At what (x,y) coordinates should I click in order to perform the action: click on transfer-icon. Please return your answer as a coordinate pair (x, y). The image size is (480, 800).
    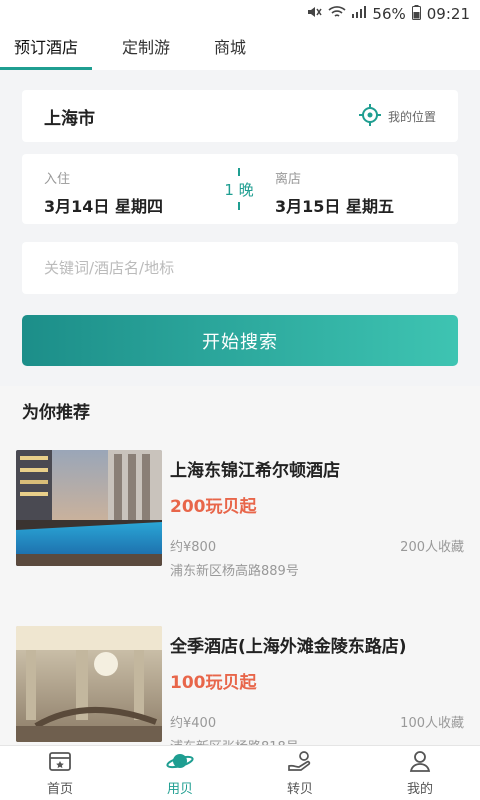
    Looking at the image, I should click on (300, 763).